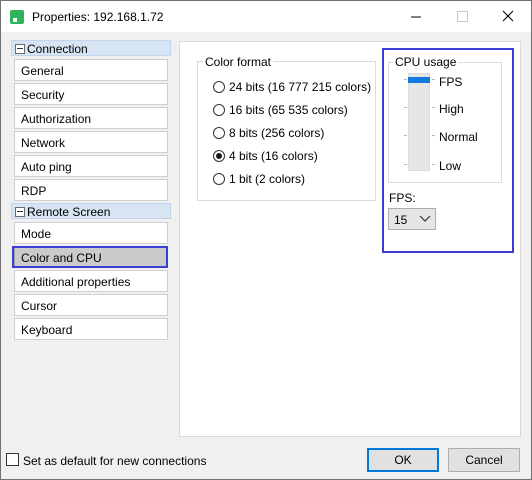  I want to click on cancel-button: Cancel, so click(484, 460).